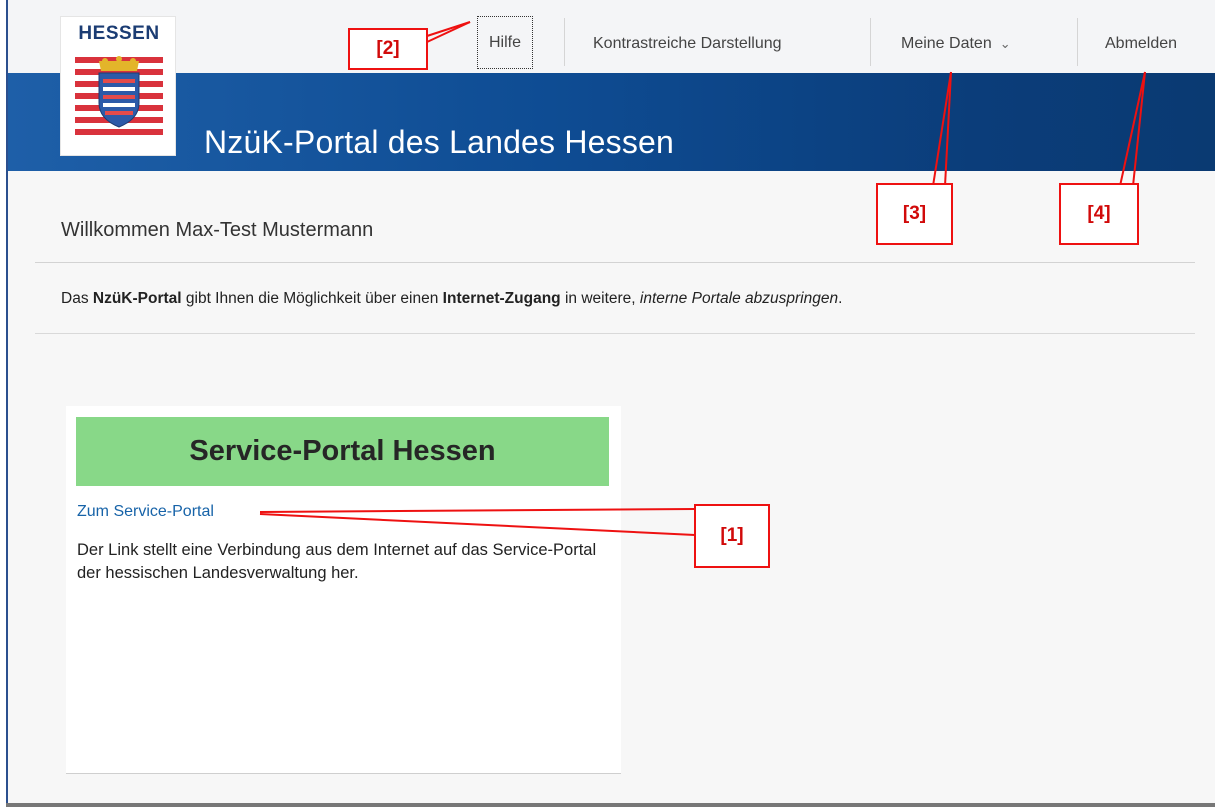 The width and height of the screenshot is (1215, 810). Describe the element at coordinates (77, 298) in the screenshot. I see `intro-part: Das` at that location.